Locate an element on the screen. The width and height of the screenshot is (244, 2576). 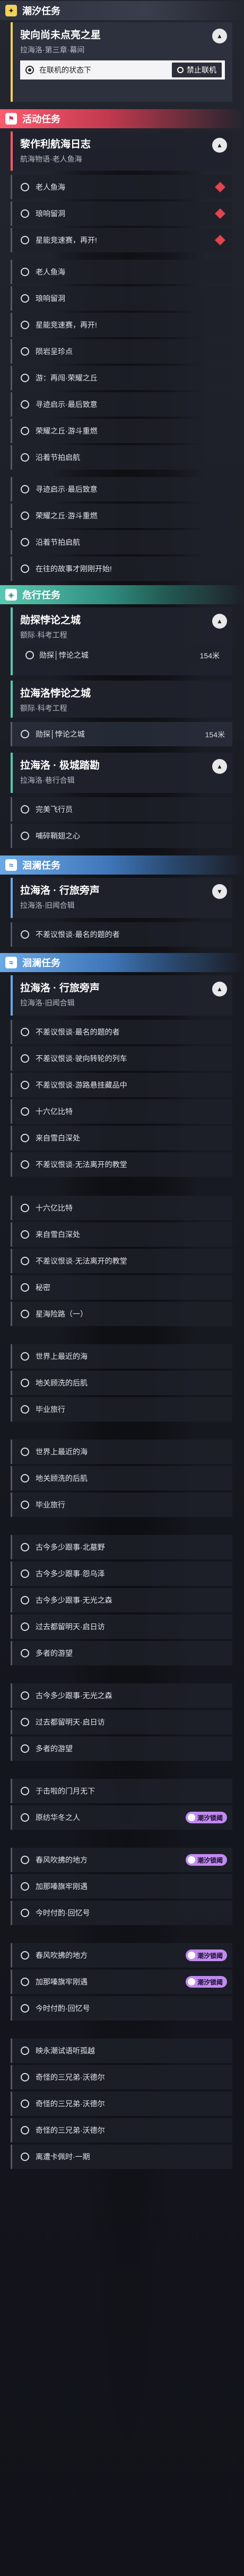
disable-coop-button: 禁止联机 is located at coordinates (197, 70).